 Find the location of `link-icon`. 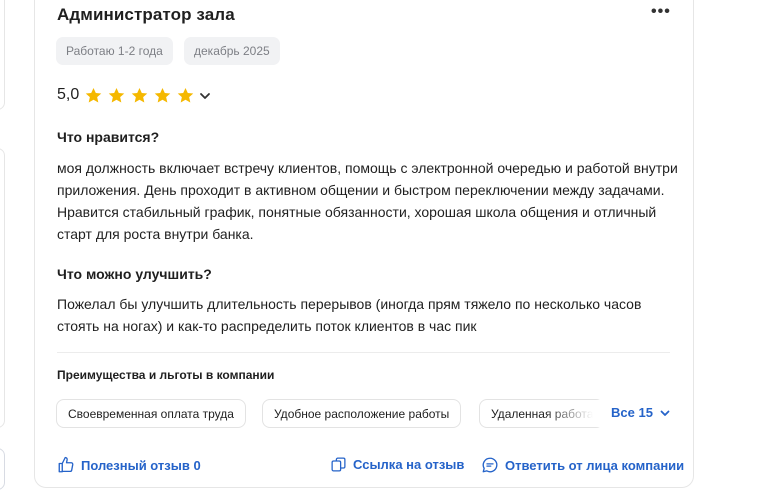

link-icon is located at coordinates (338, 464).